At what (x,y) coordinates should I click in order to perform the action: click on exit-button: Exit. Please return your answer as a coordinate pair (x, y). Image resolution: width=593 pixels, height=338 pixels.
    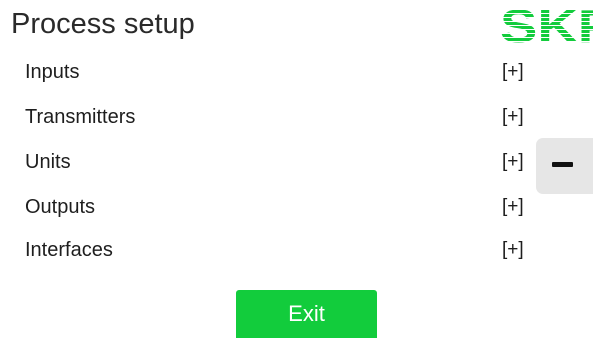
    Looking at the image, I should click on (306, 314).